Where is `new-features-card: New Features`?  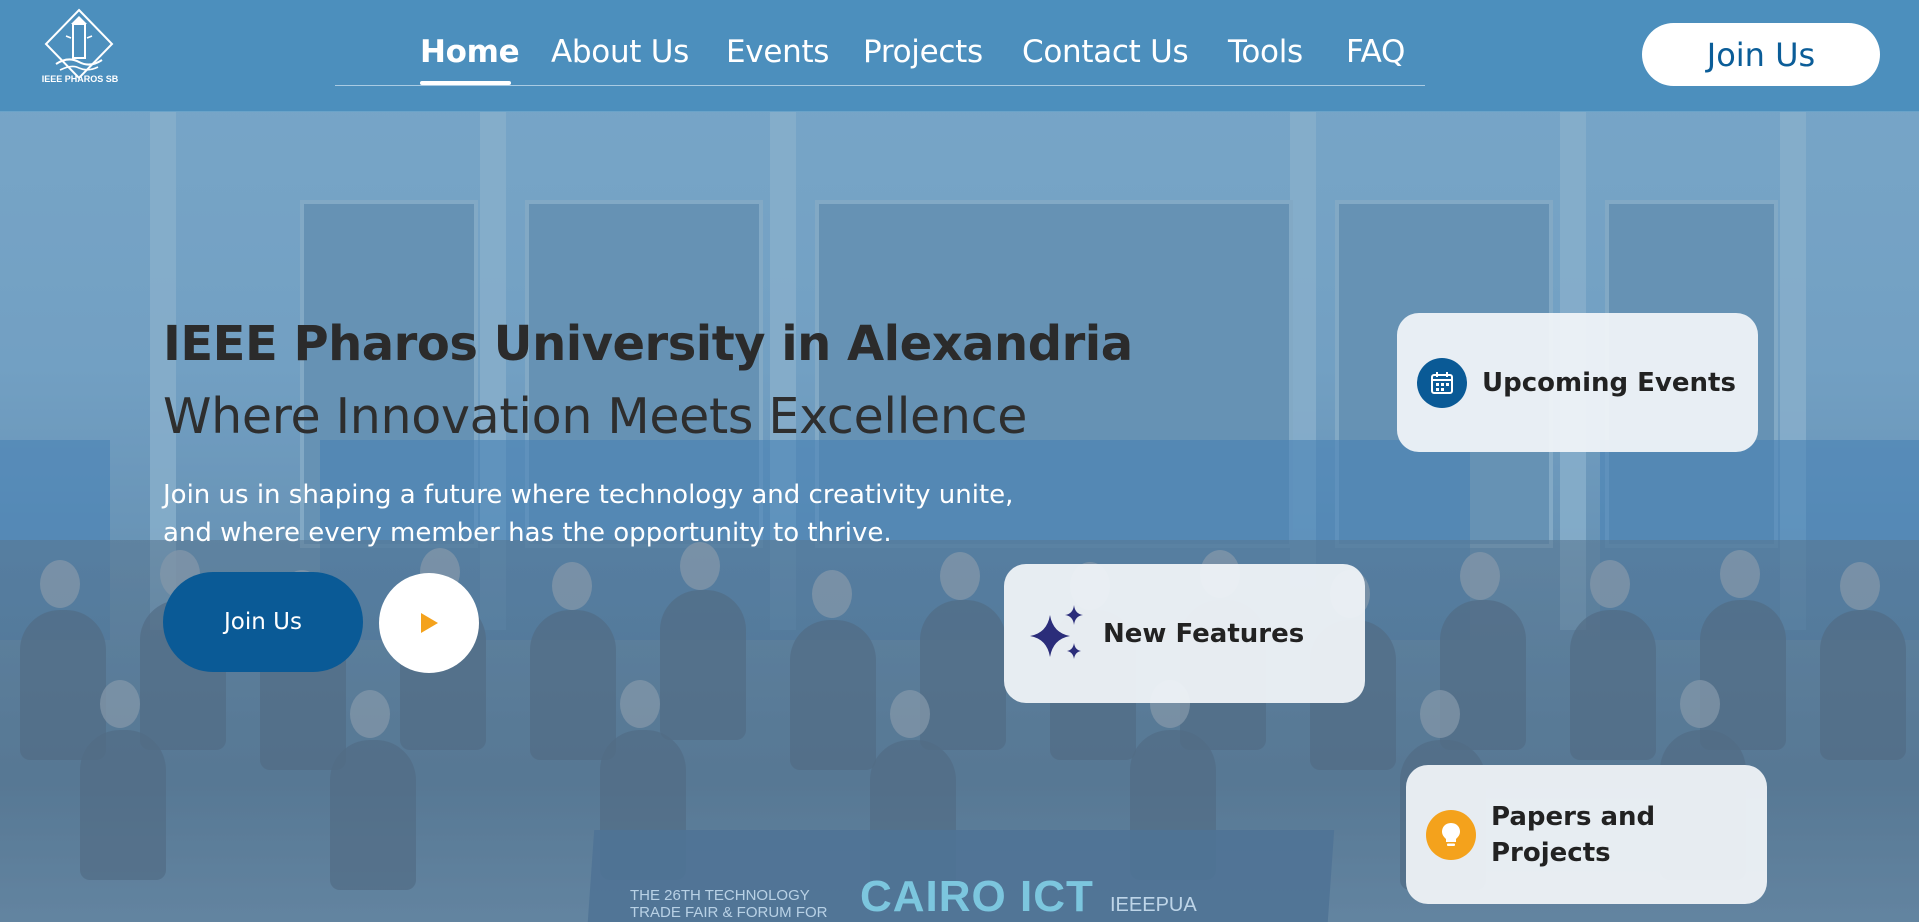 new-features-card: New Features is located at coordinates (1184, 633).